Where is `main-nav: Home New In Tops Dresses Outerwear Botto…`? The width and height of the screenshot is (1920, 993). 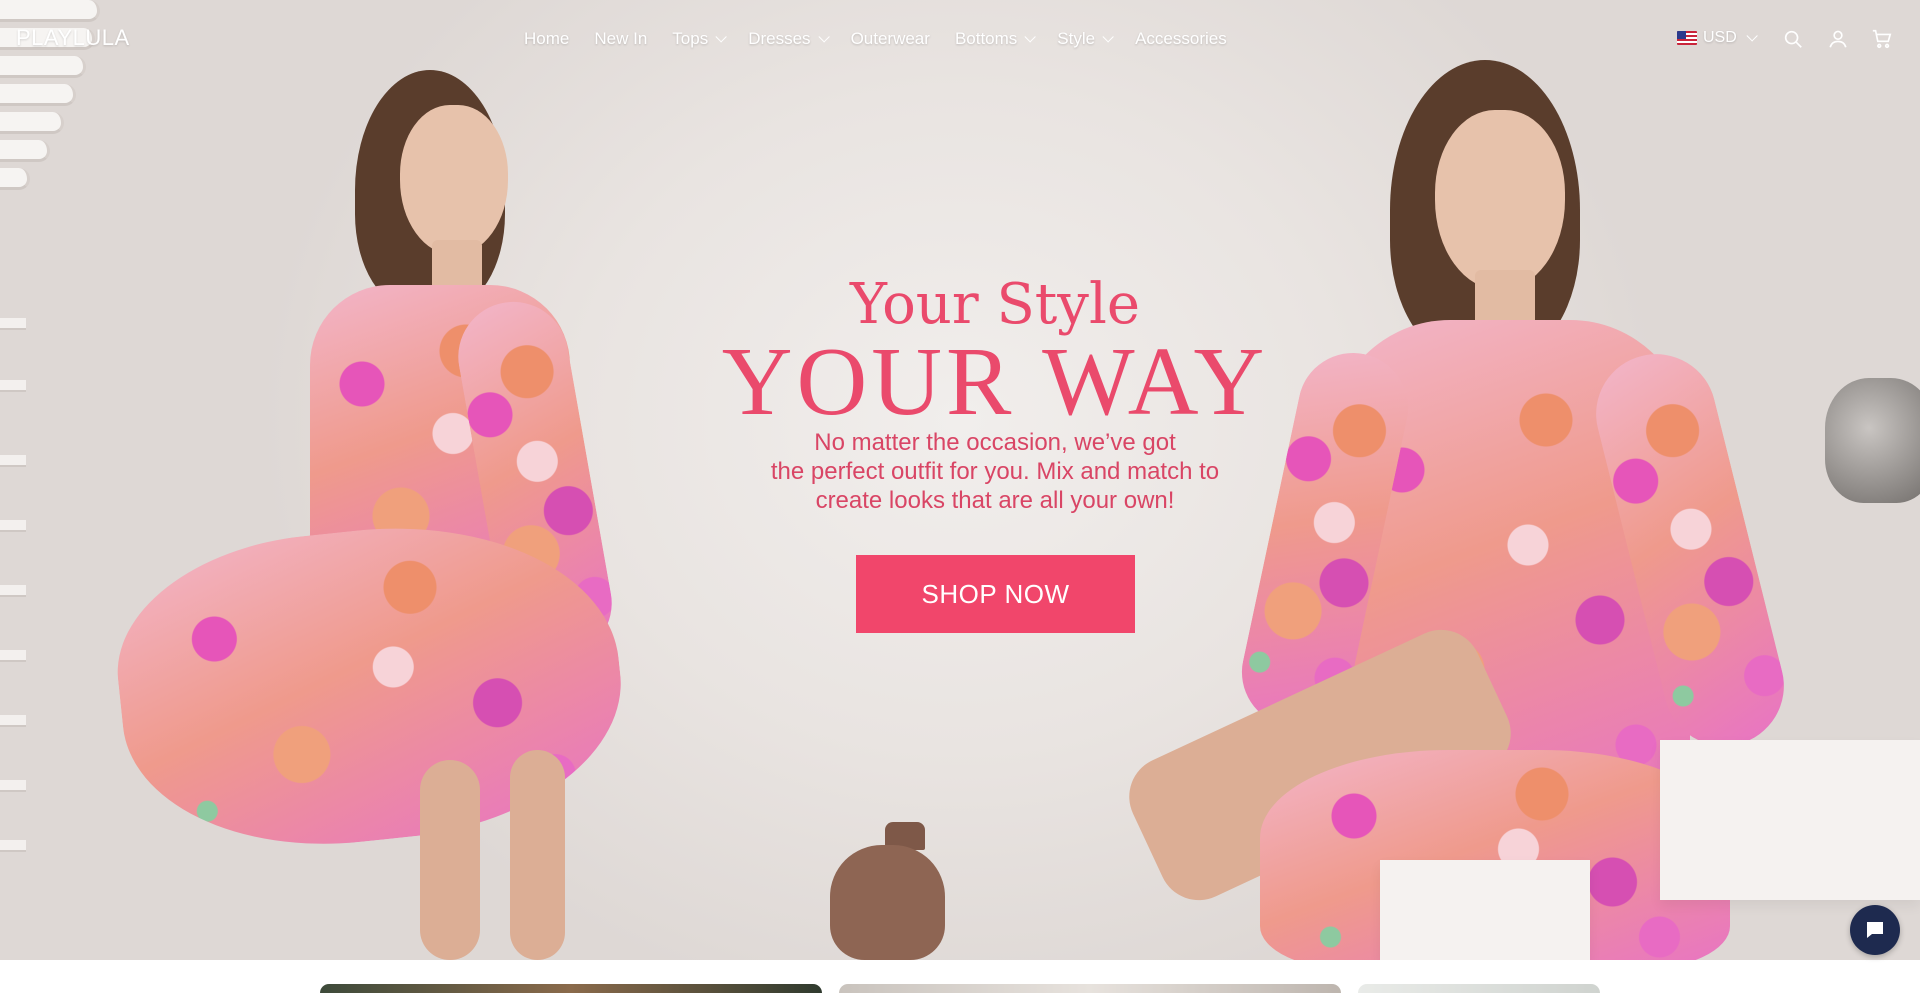
main-nav: Home New In Tops Dresses Outerwear Botto… is located at coordinates (888, 39).